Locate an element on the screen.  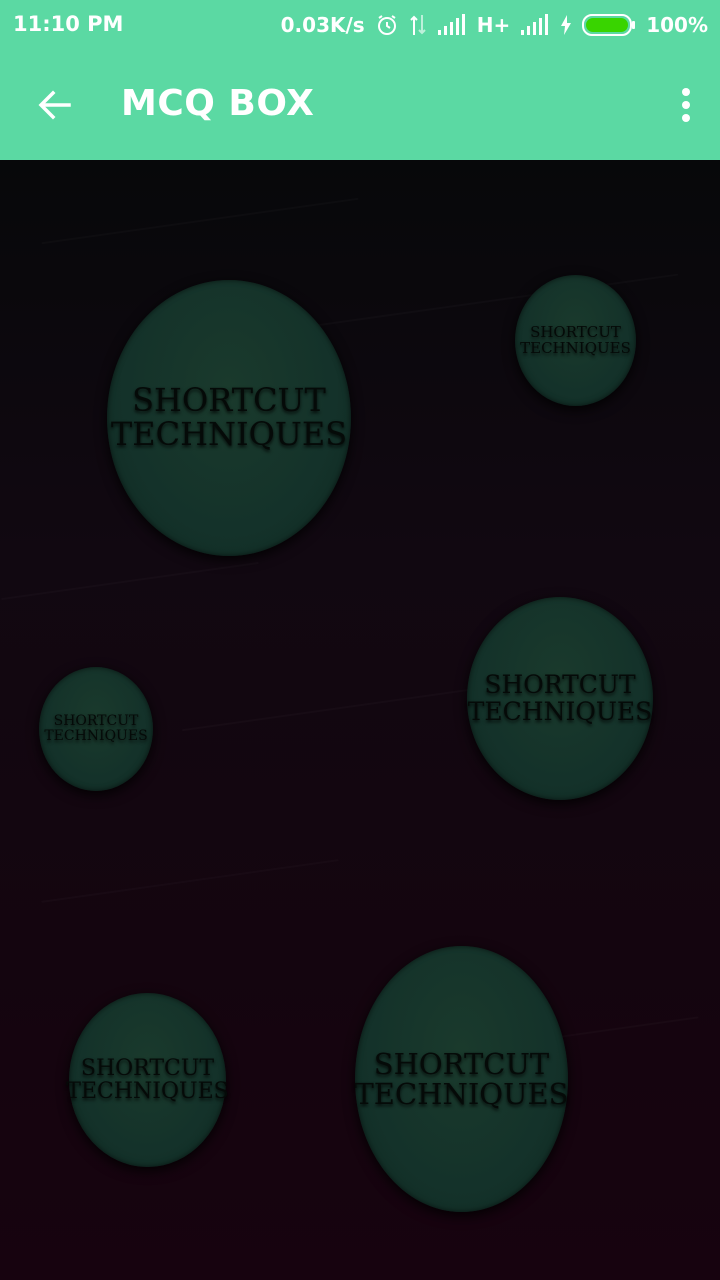
status-bar: 11:10 PM 0.03K/s H+ 100% is located at coordinates (360, 25).